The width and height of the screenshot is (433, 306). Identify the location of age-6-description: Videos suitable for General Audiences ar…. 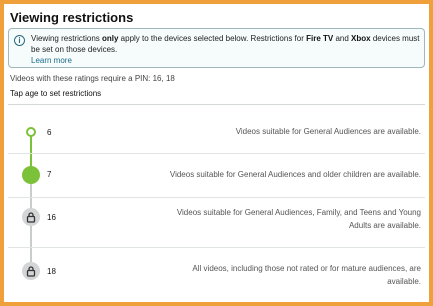
(328, 131).